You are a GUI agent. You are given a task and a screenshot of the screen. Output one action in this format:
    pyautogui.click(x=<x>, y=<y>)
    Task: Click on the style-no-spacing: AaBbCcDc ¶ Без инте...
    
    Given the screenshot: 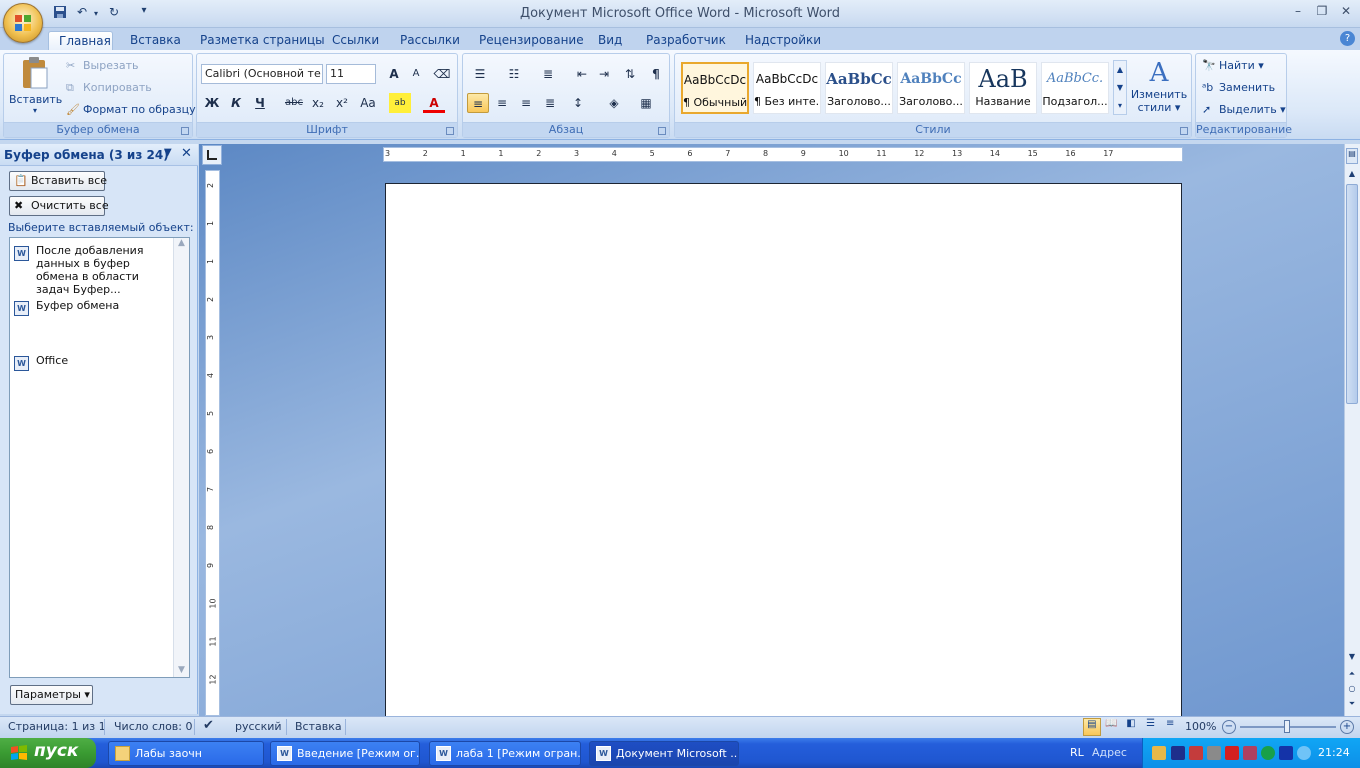 What is the action you would take?
    pyautogui.click(x=787, y=88)
    